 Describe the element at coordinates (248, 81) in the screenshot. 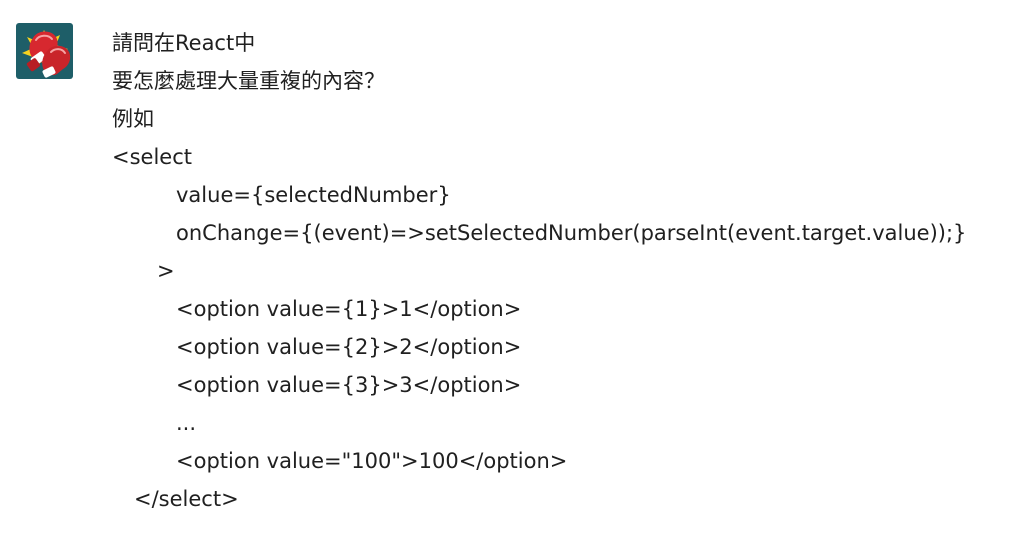

I see `message-text-line: 要怎麼處理大量重複的內容？` at that location.